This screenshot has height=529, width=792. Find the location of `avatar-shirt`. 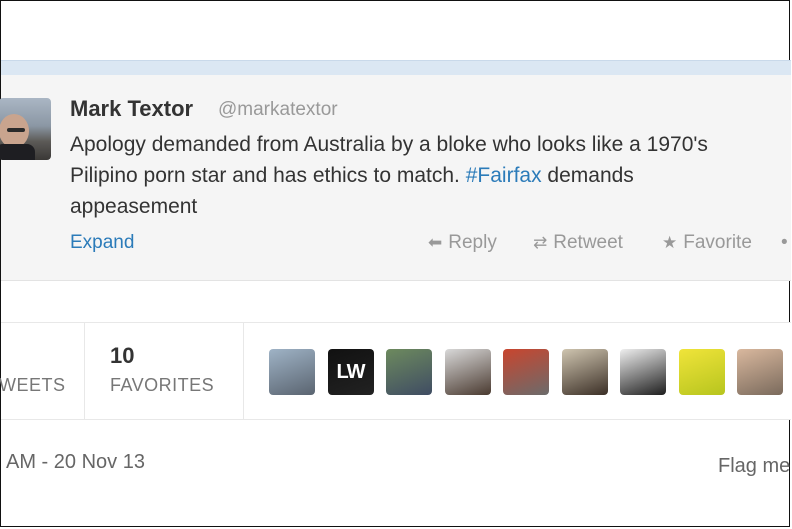

avatar-shirt is located at coordinates (17, 152).